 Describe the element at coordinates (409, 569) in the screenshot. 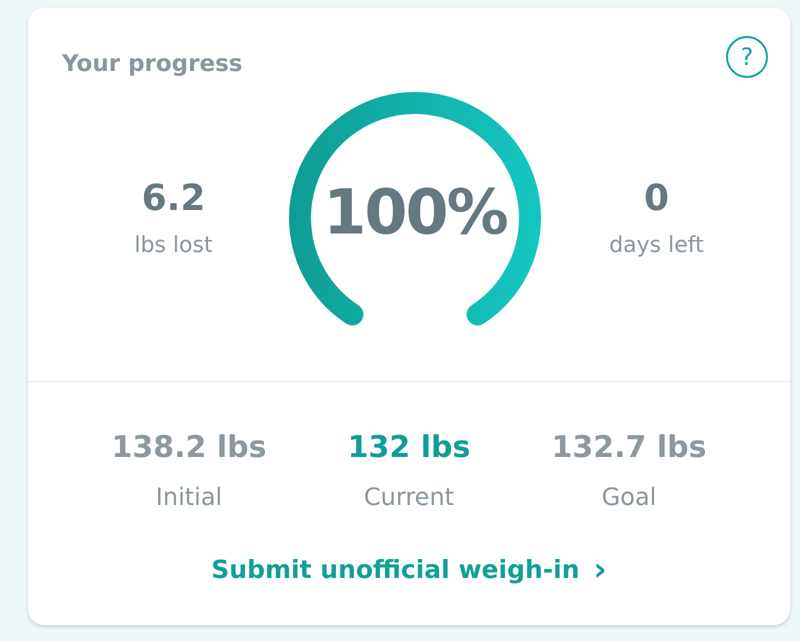

I see `weigh-in-link: Submit unofficial weigh-in ›` at that location.